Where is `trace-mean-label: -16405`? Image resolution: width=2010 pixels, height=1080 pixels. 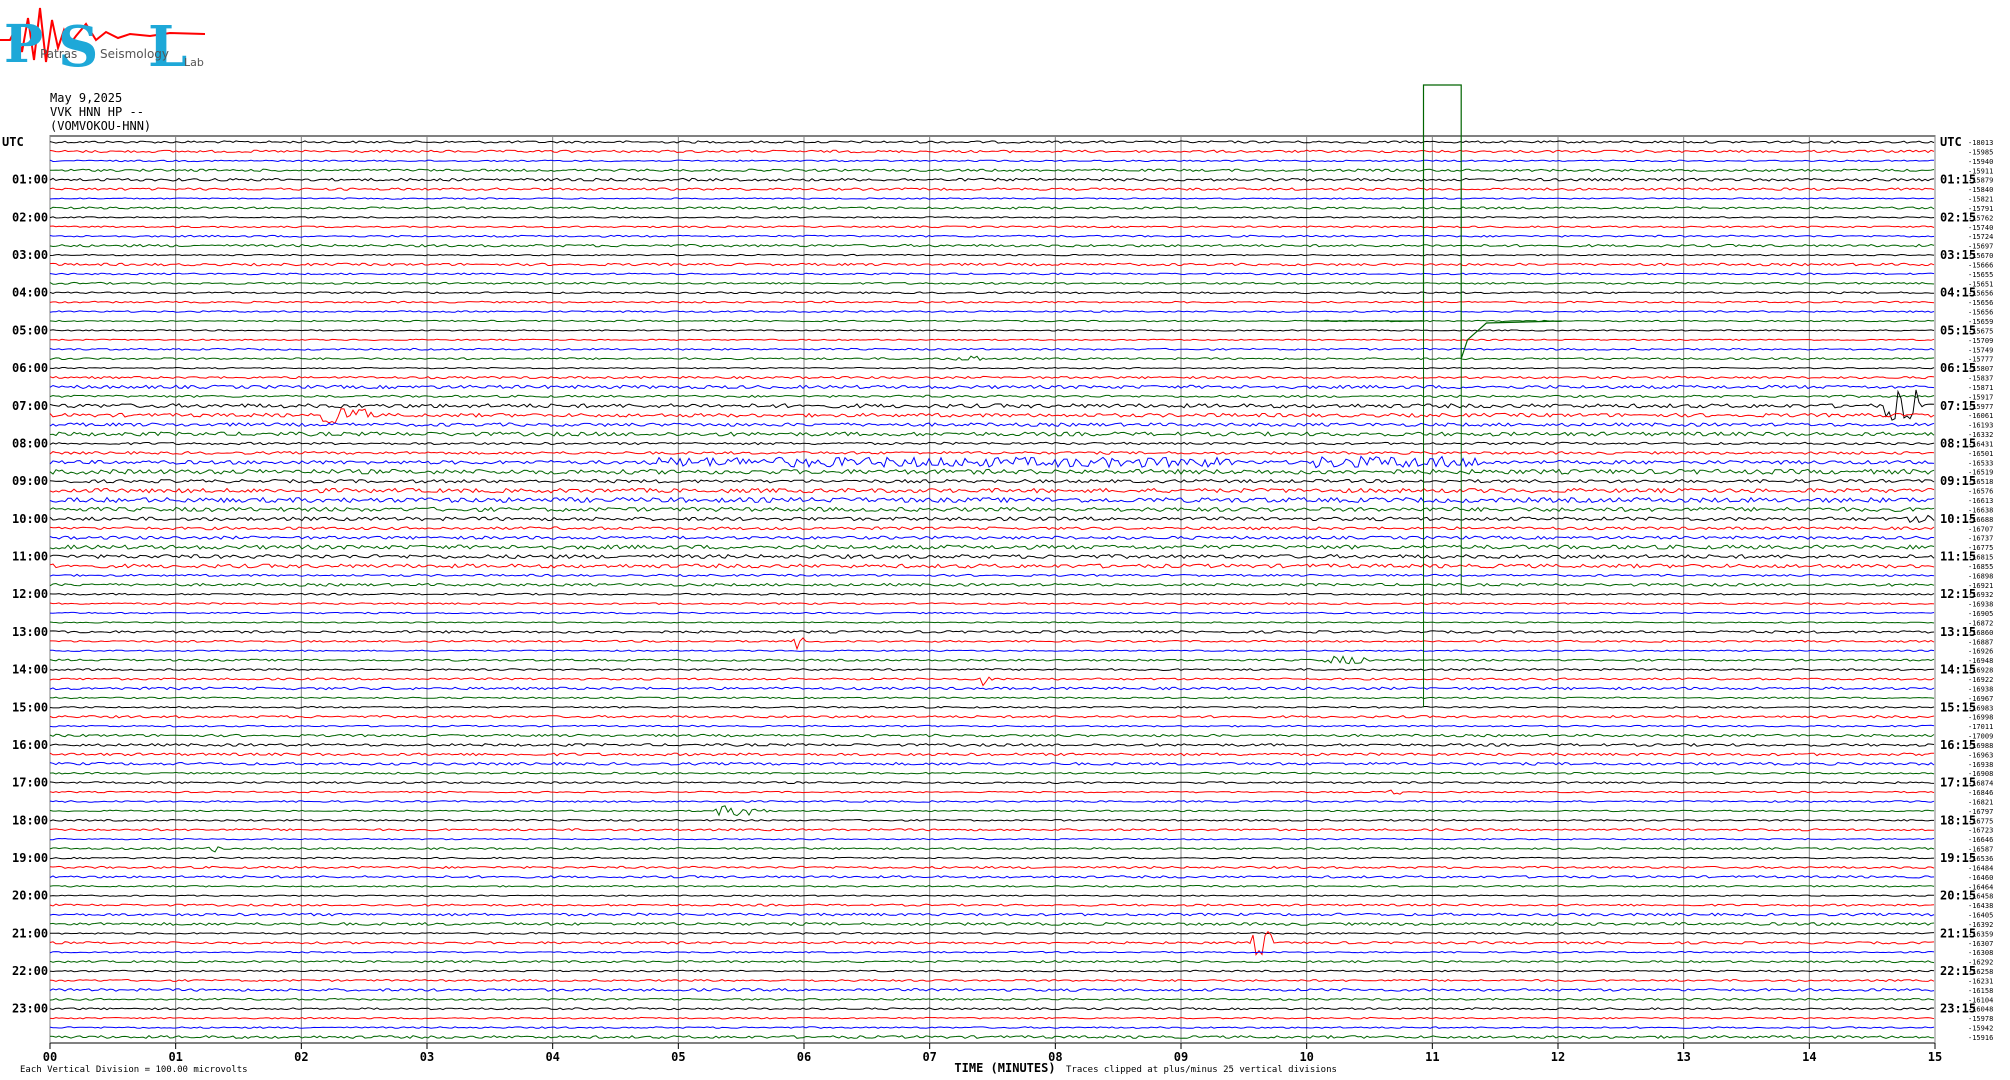 trace-mean-label: -16405 is located at coordinates (1980, 916).